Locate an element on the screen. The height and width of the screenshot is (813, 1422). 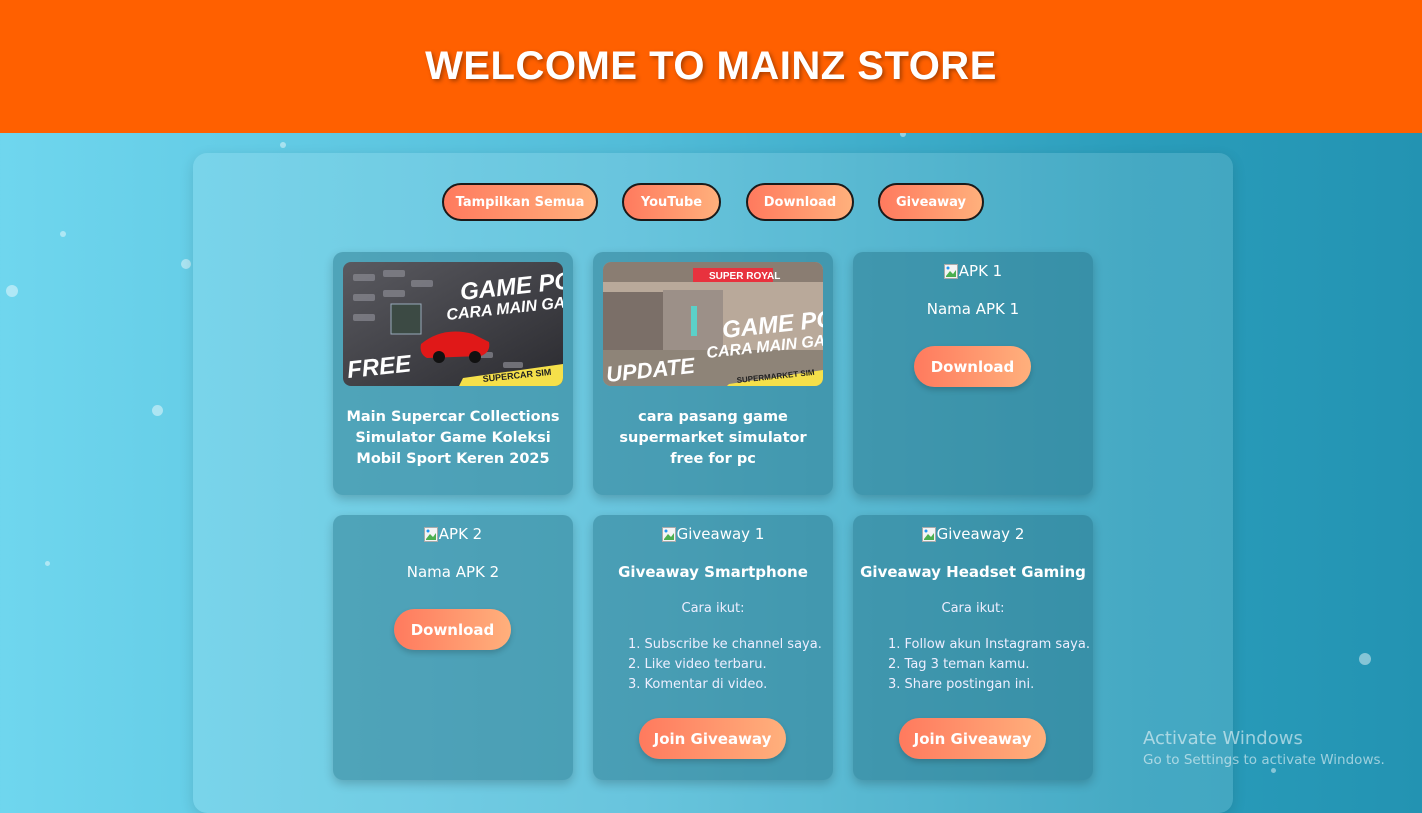
giveaway-image-alt: Giveaway 2 is located at coordinates (980, 534).